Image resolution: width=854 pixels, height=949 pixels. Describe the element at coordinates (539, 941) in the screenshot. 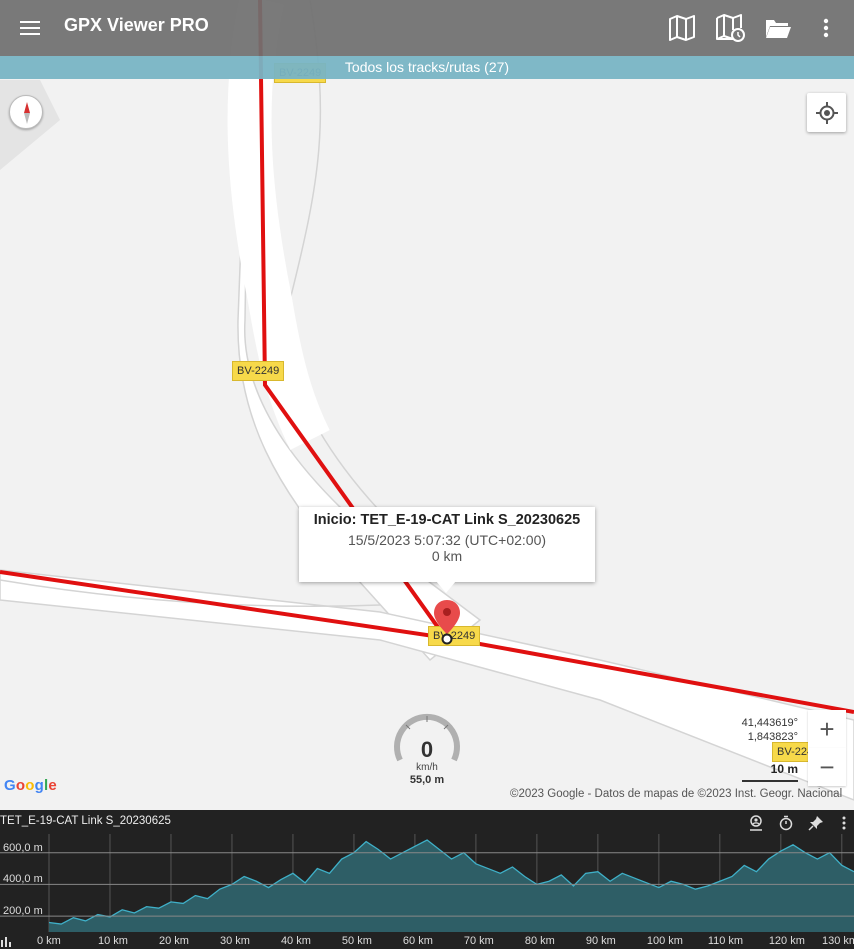

I see `x-tick-label: 80 km` at that location.